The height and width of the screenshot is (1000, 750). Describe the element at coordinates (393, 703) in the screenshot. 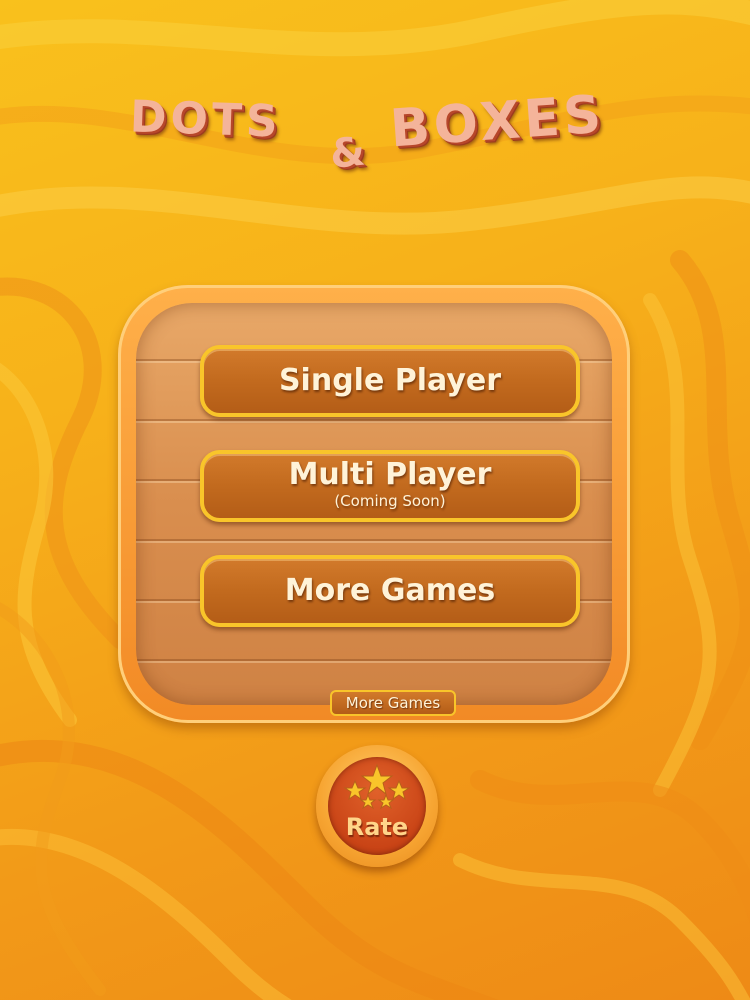

I see `more-games-small-button: More Games` at that location.